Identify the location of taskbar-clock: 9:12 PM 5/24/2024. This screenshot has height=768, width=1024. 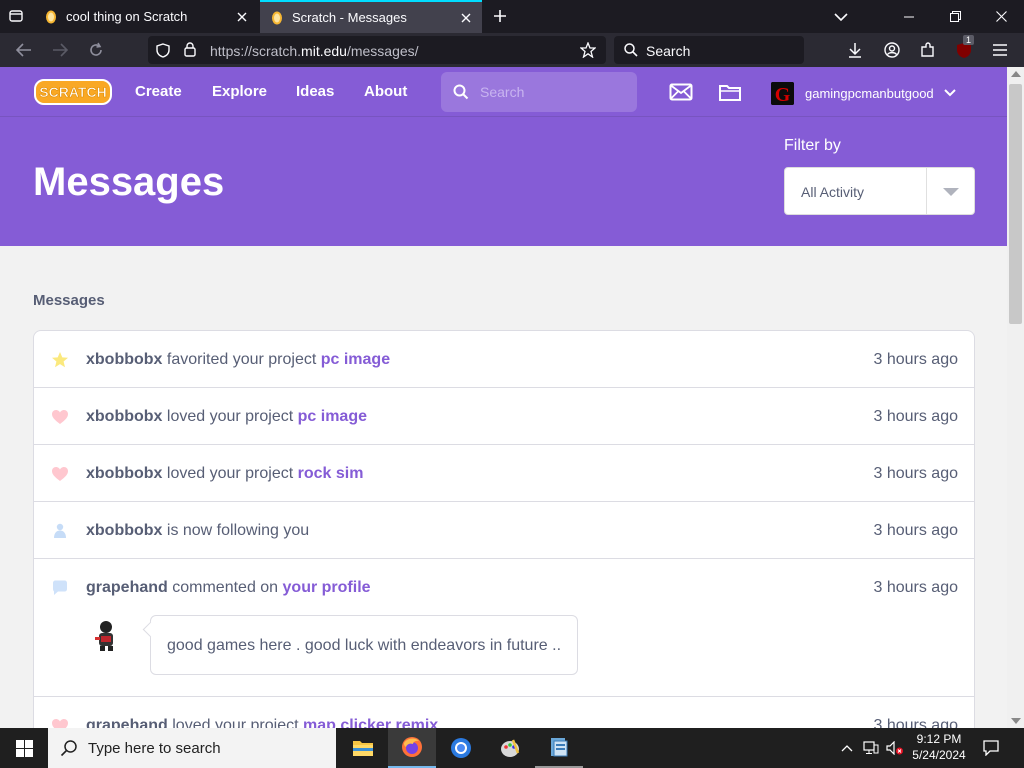
(939, 747).